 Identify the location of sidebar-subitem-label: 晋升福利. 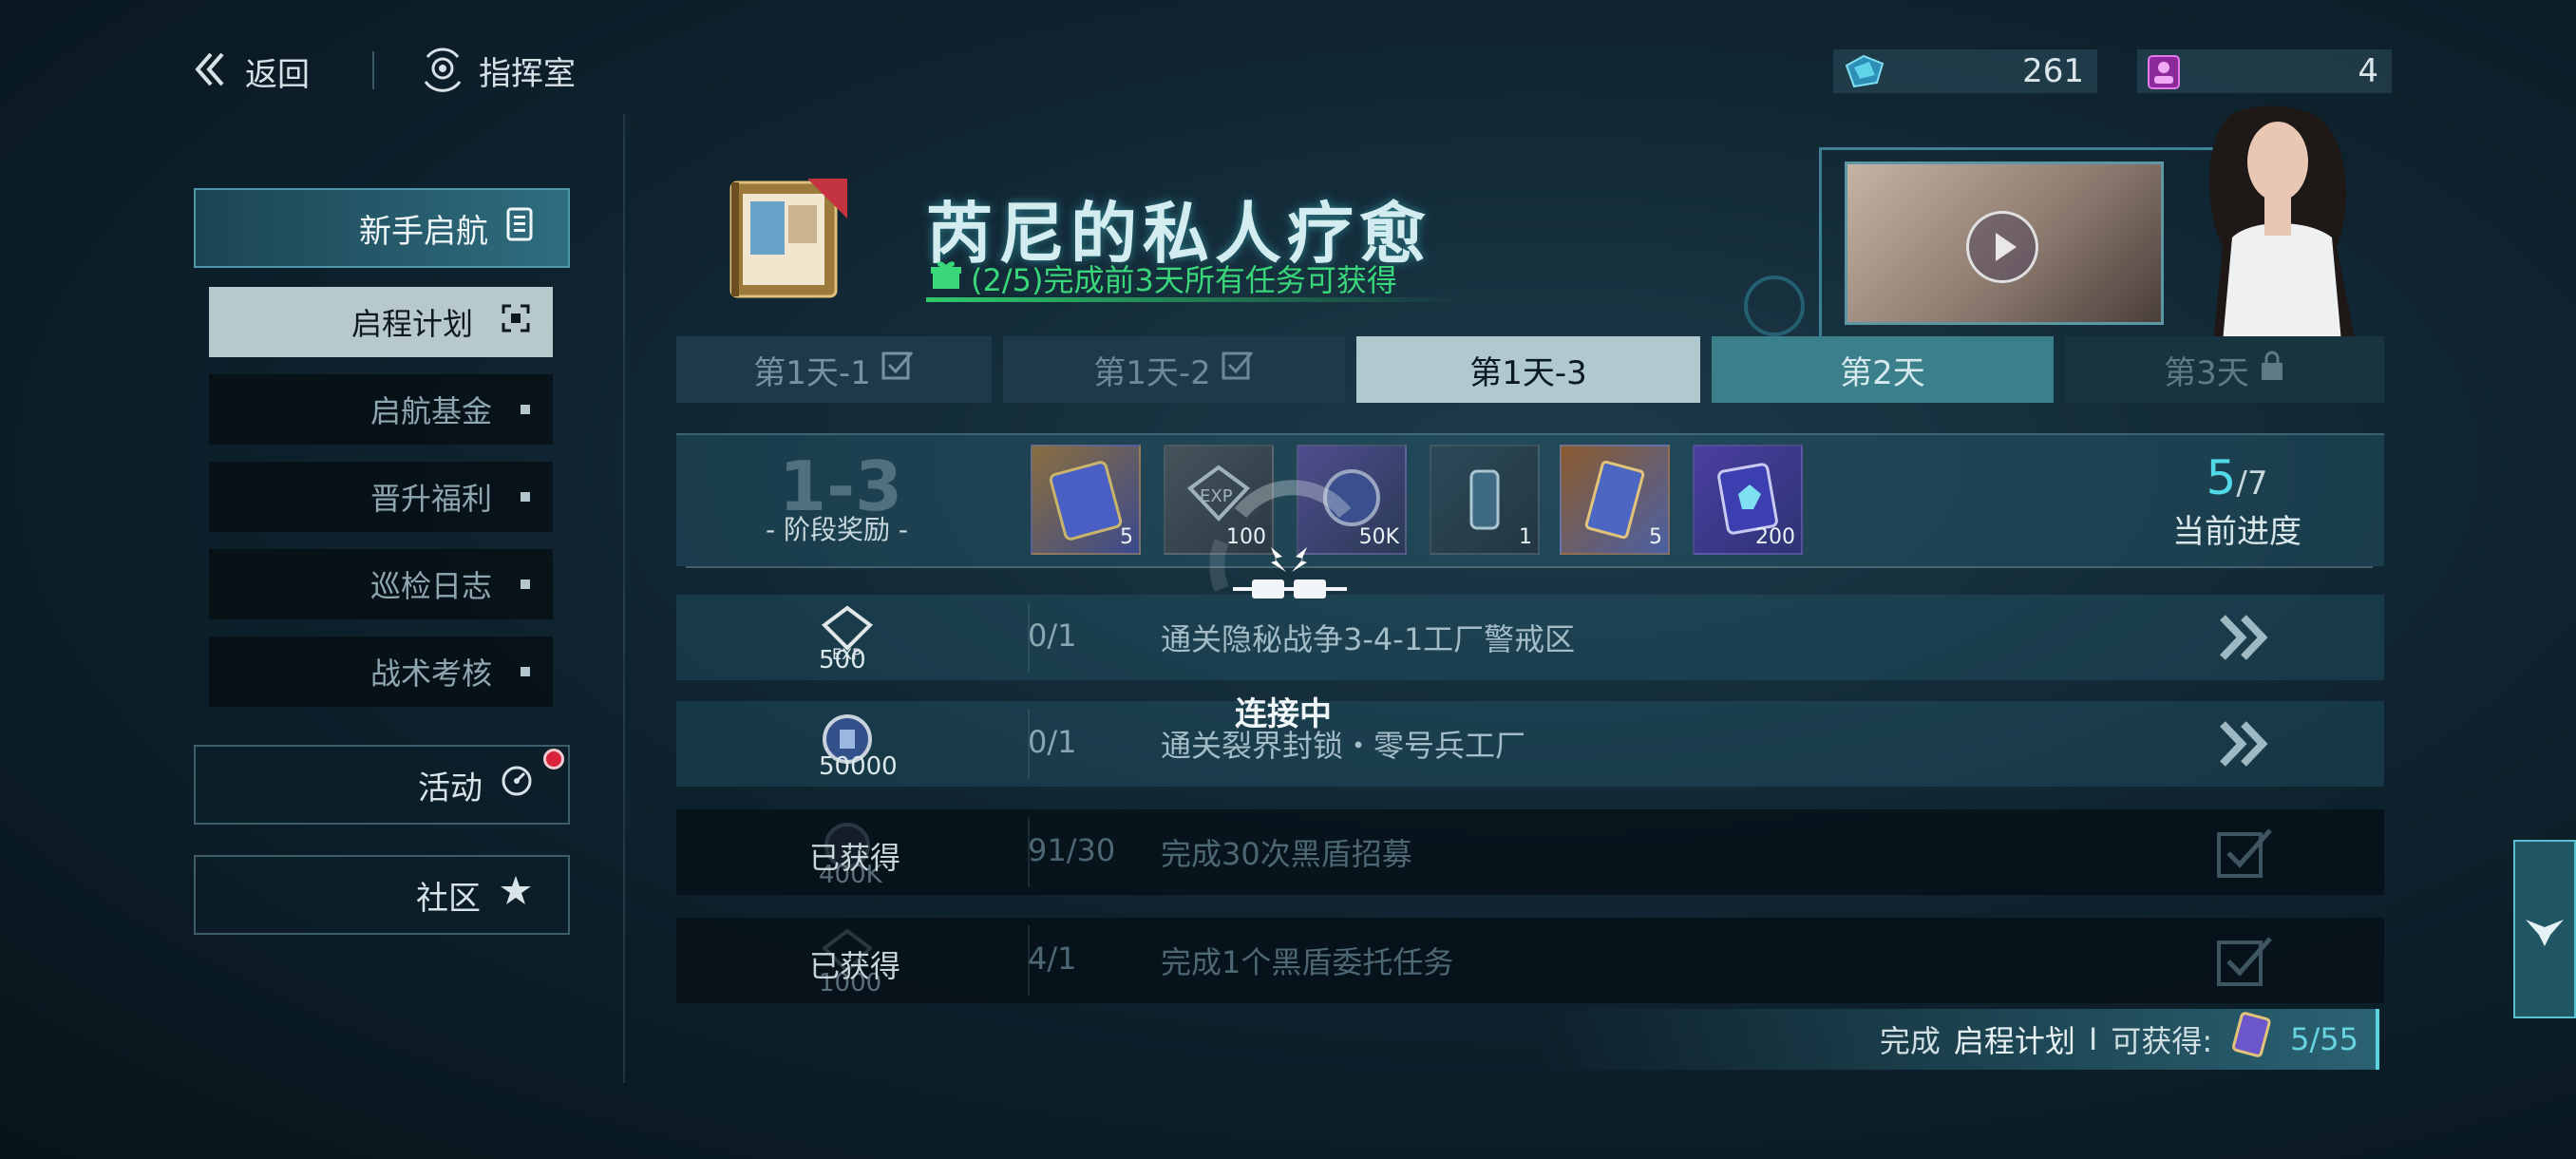
(430, 499).